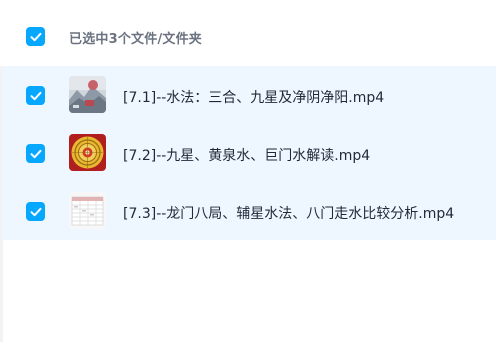  What do you see at coordinates (288, 213) in the screenshot?
I see `file-name: [7.3]--龙门八局、辅星水法、八门走水比较分析.mp4` at bounding box center [288, 213].